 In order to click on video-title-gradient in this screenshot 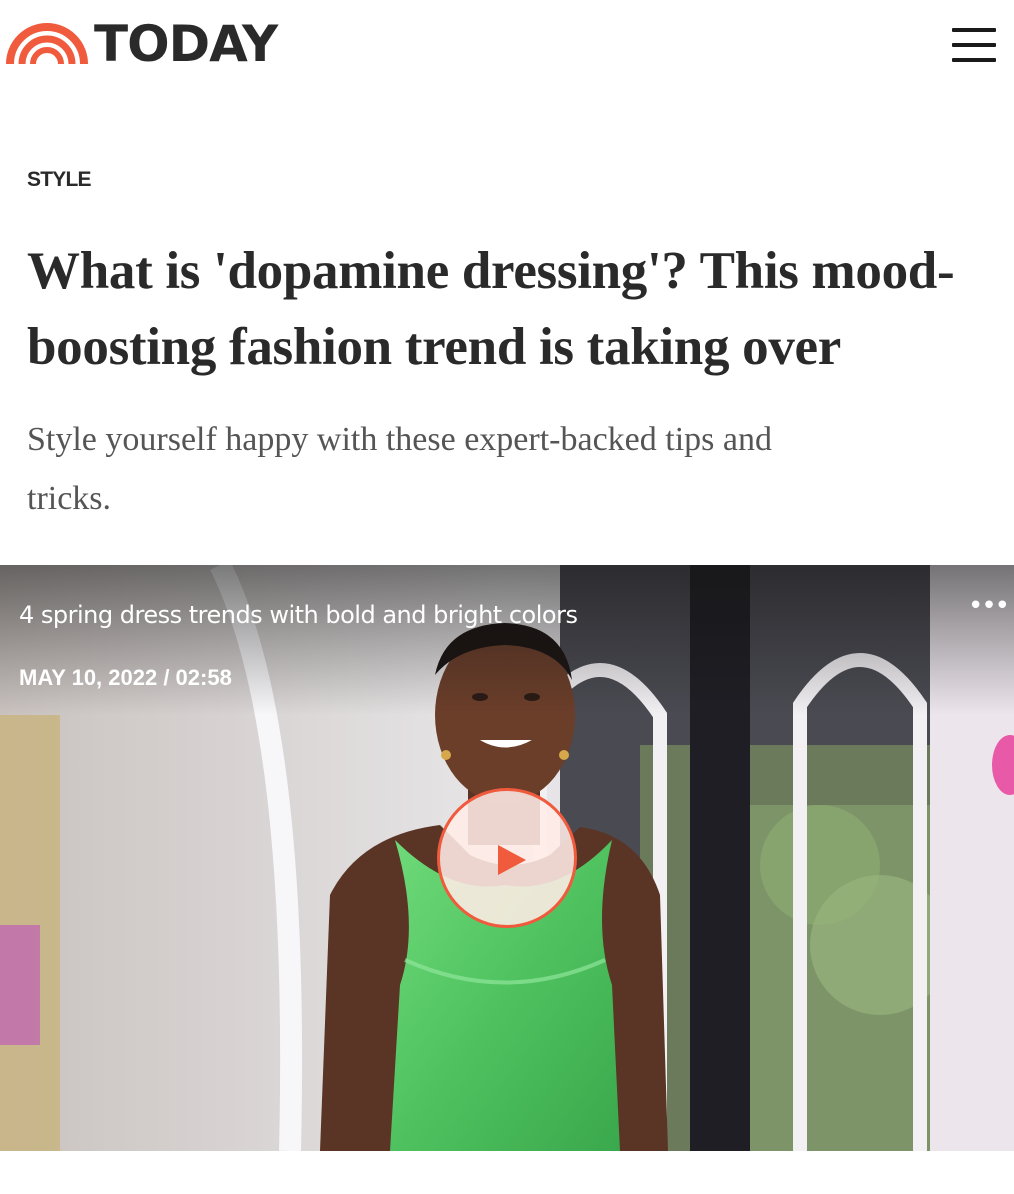, I will do `click(507, 640)`.